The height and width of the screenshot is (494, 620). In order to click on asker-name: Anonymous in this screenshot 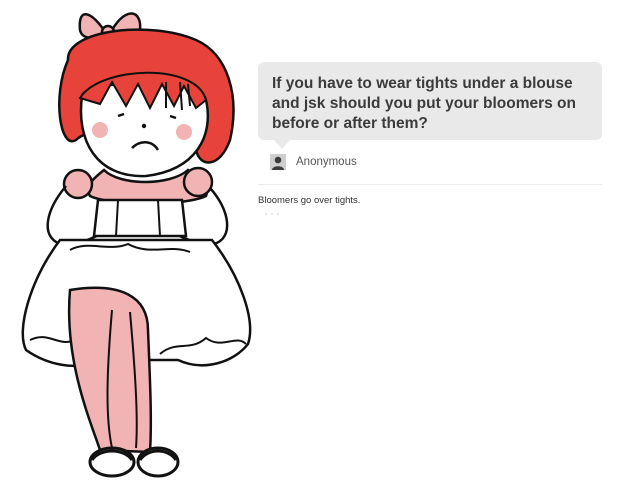, I will do `click(326, 162)`.